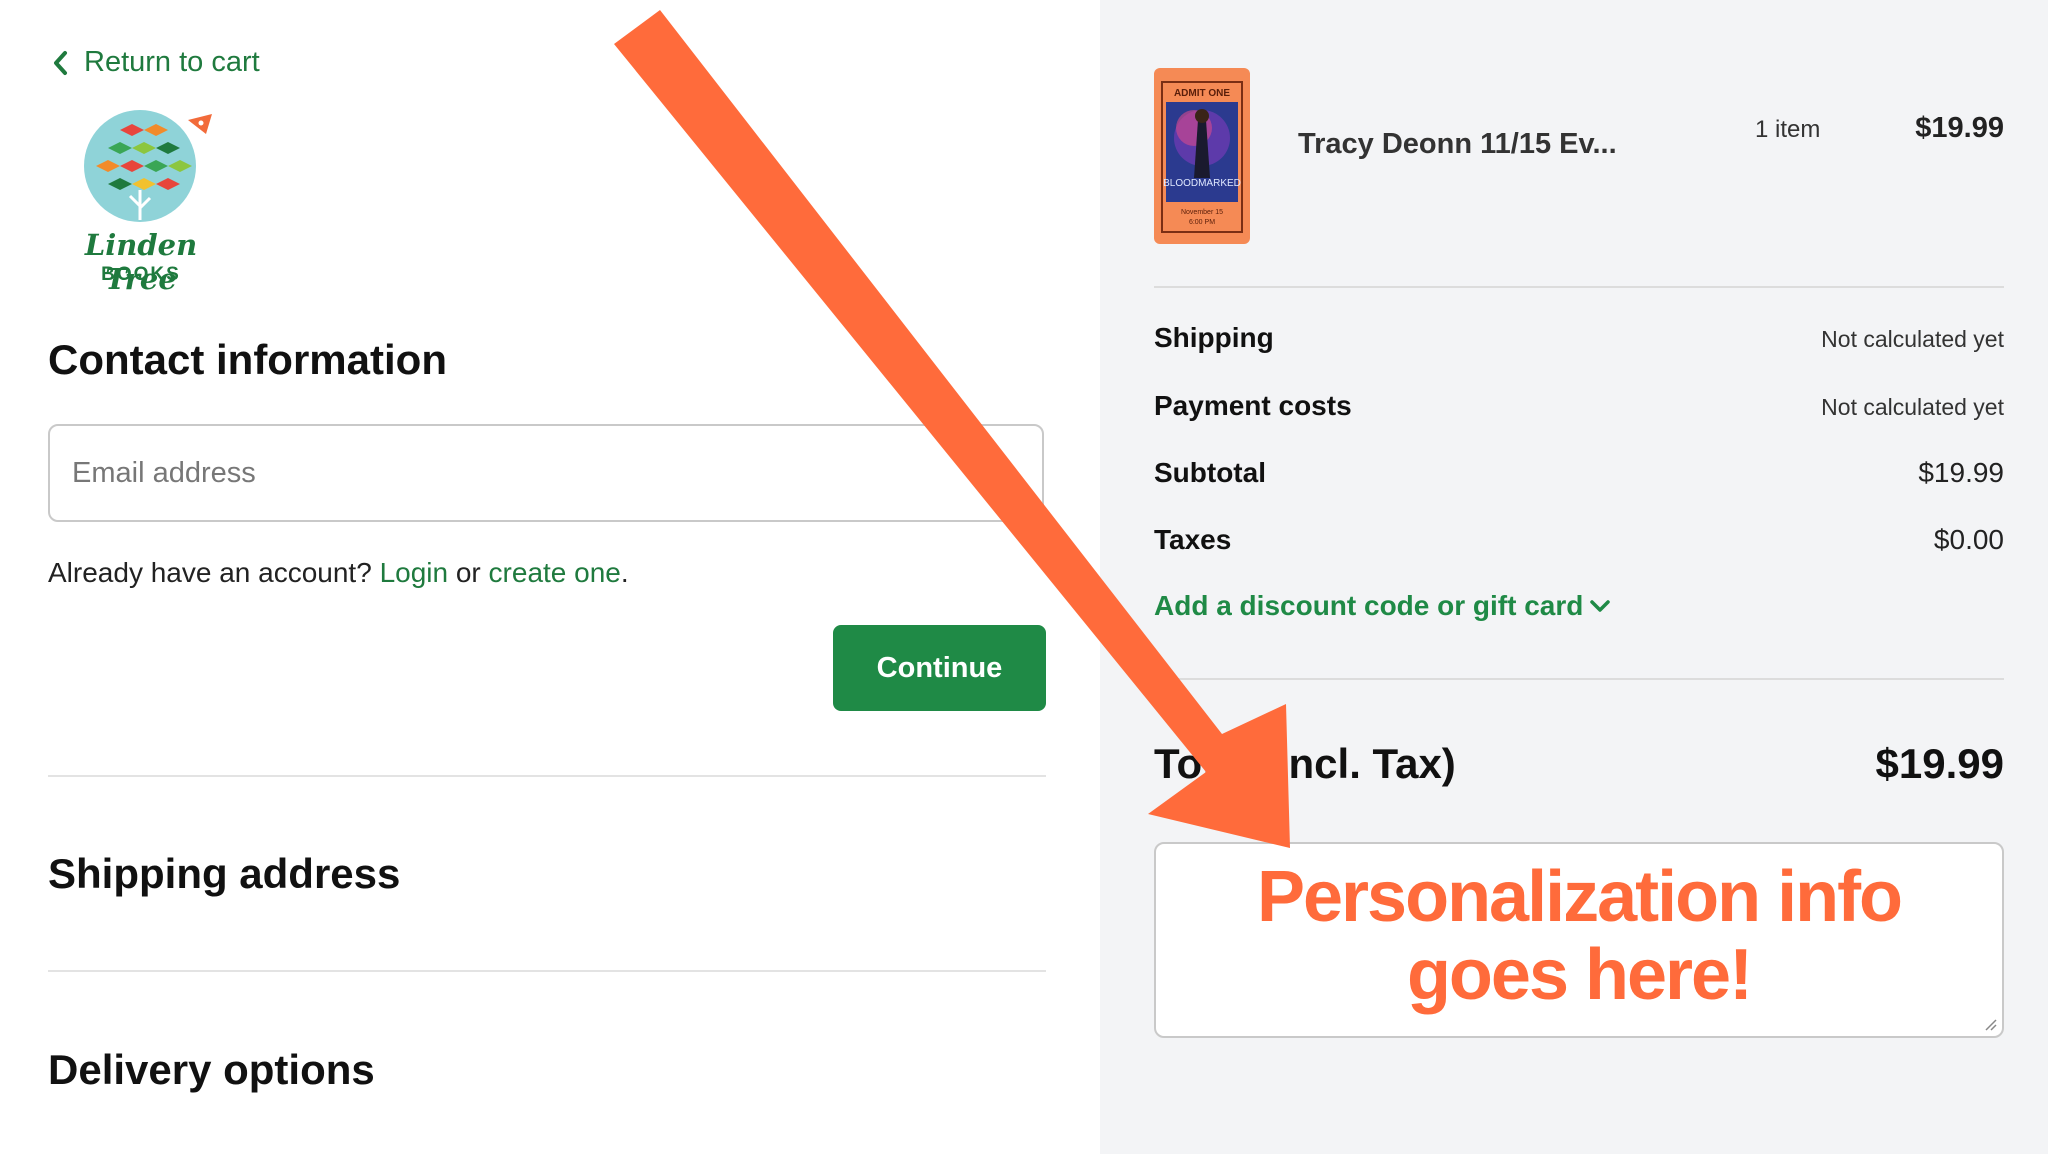  Describe the element at coordinates (1961, 472) in the screenshot. I see `subtotal-value: $19.99` at that location.